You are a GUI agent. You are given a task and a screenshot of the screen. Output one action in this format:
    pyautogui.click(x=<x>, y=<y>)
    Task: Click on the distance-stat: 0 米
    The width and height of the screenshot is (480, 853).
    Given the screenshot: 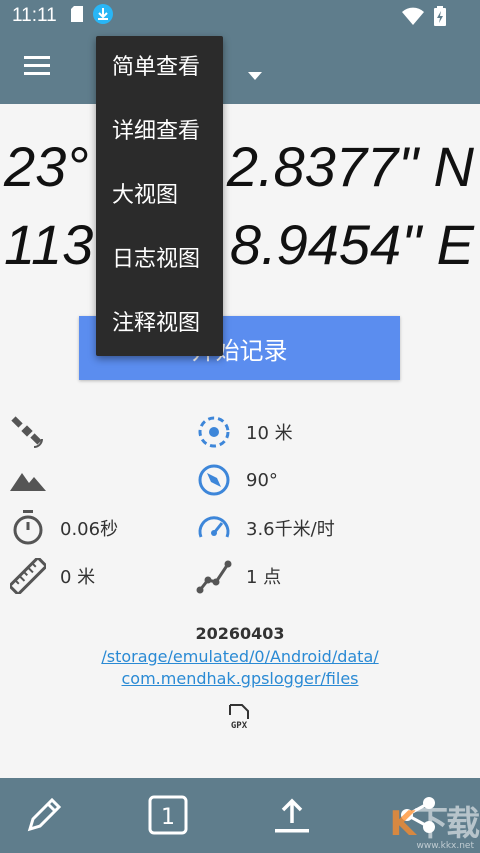 What is the action you would take?
    pyautogui.click(x=51, y=576)
    